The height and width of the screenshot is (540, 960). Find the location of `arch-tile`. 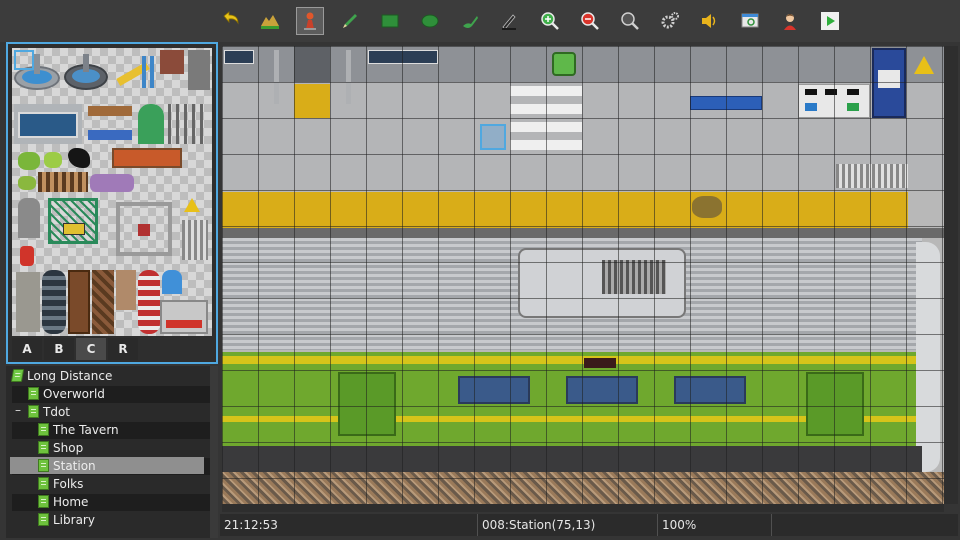

arch-tile is located at coordinates (151, 124).